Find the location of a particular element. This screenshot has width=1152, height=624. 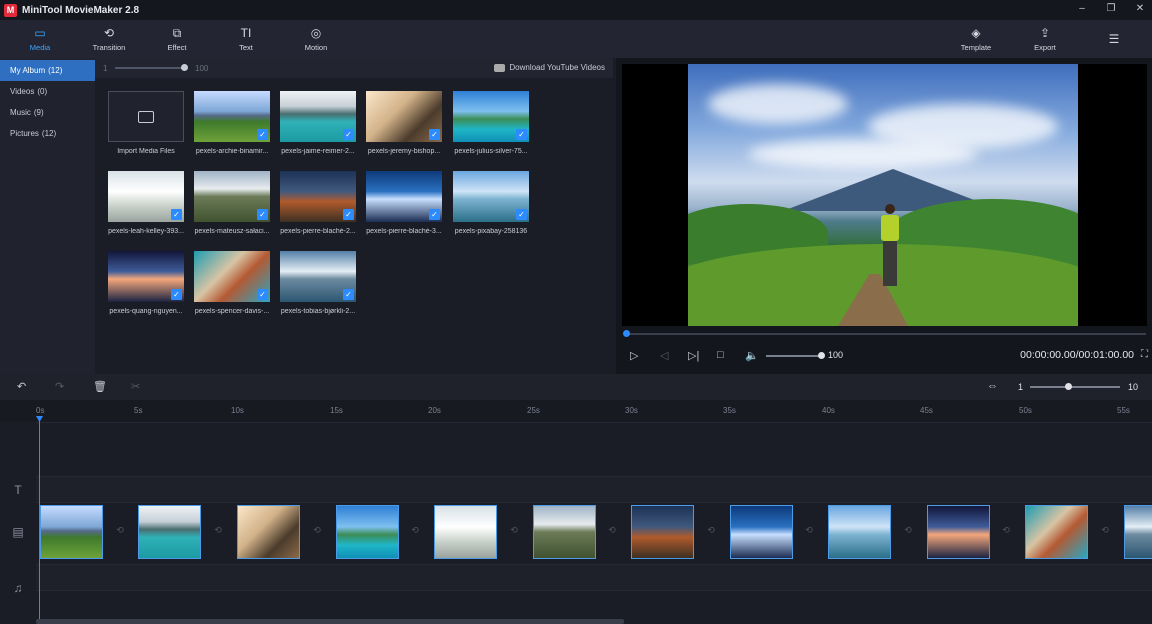

playback-progress-bar is located at coordinates (886, 334).